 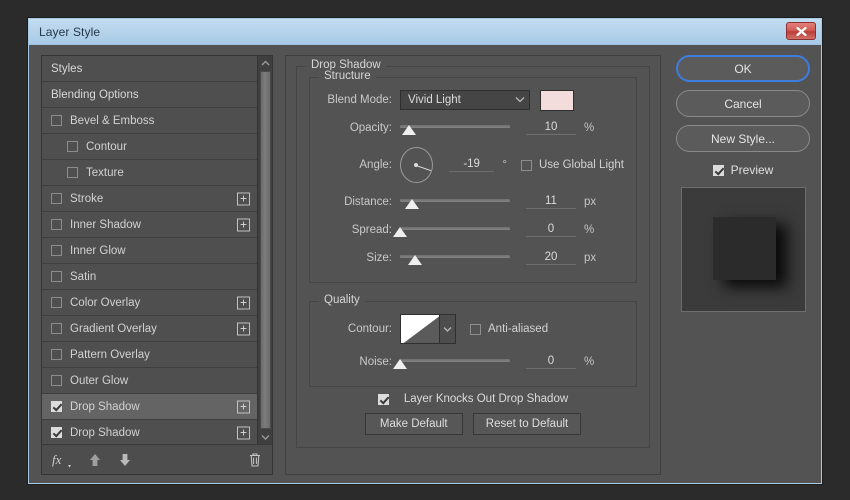 I want to click on styles-list-item-styles: Styles, so click(x=149, y=69).